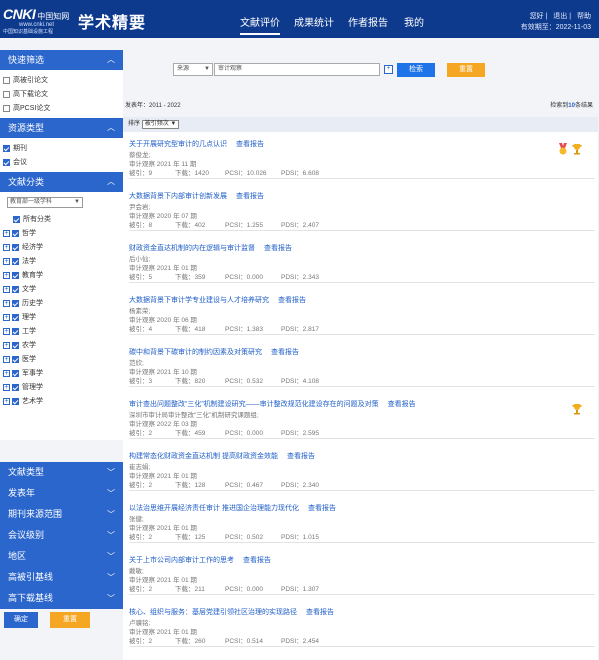 Image resolution: width=599 pixels, height=660 pixels. I want to click on category-scheme-select: 教育部一级学科 ▼, so click(45, 202).